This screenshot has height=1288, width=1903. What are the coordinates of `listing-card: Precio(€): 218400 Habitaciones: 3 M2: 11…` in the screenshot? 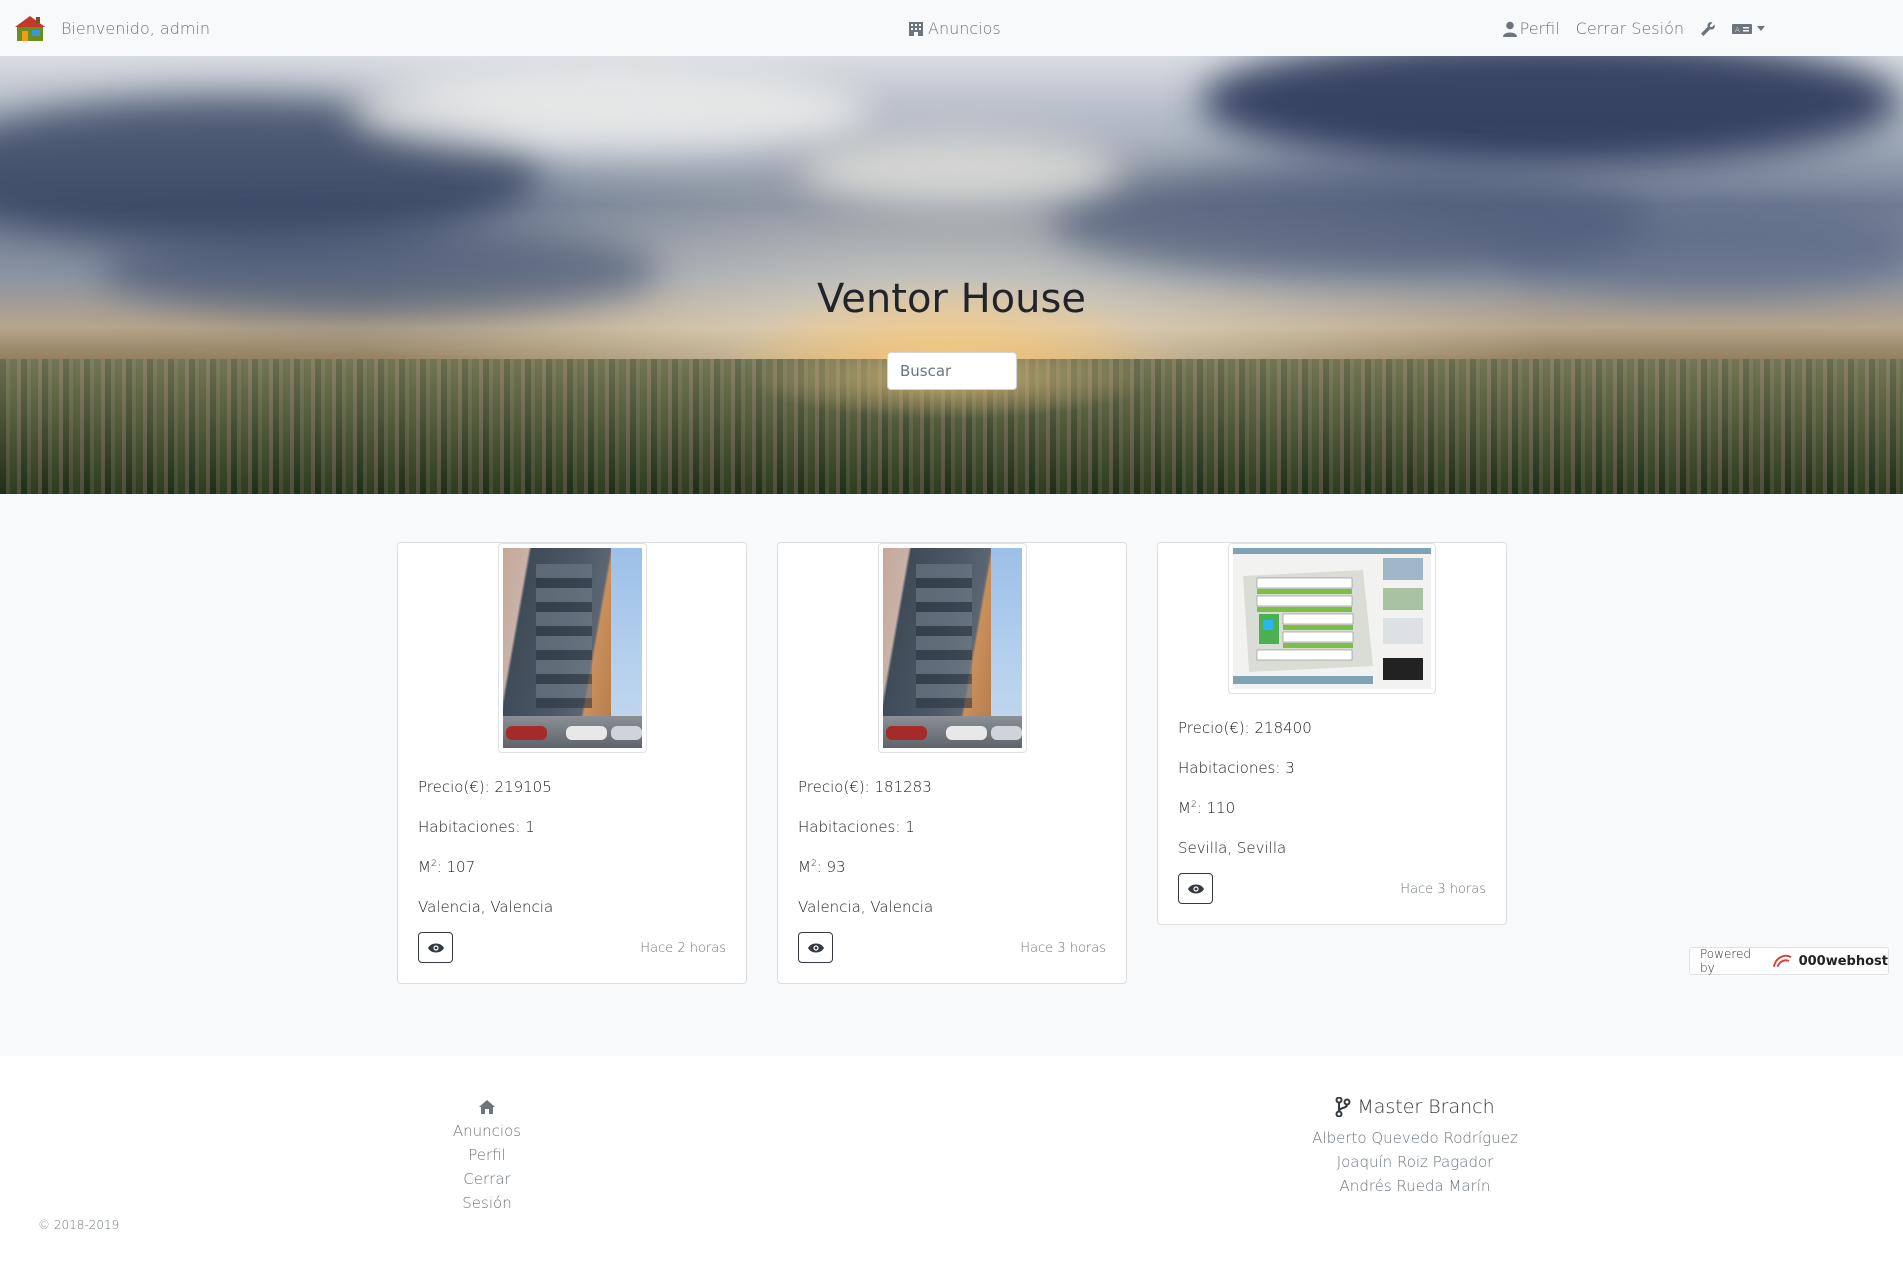 It's located at (1332, 733).